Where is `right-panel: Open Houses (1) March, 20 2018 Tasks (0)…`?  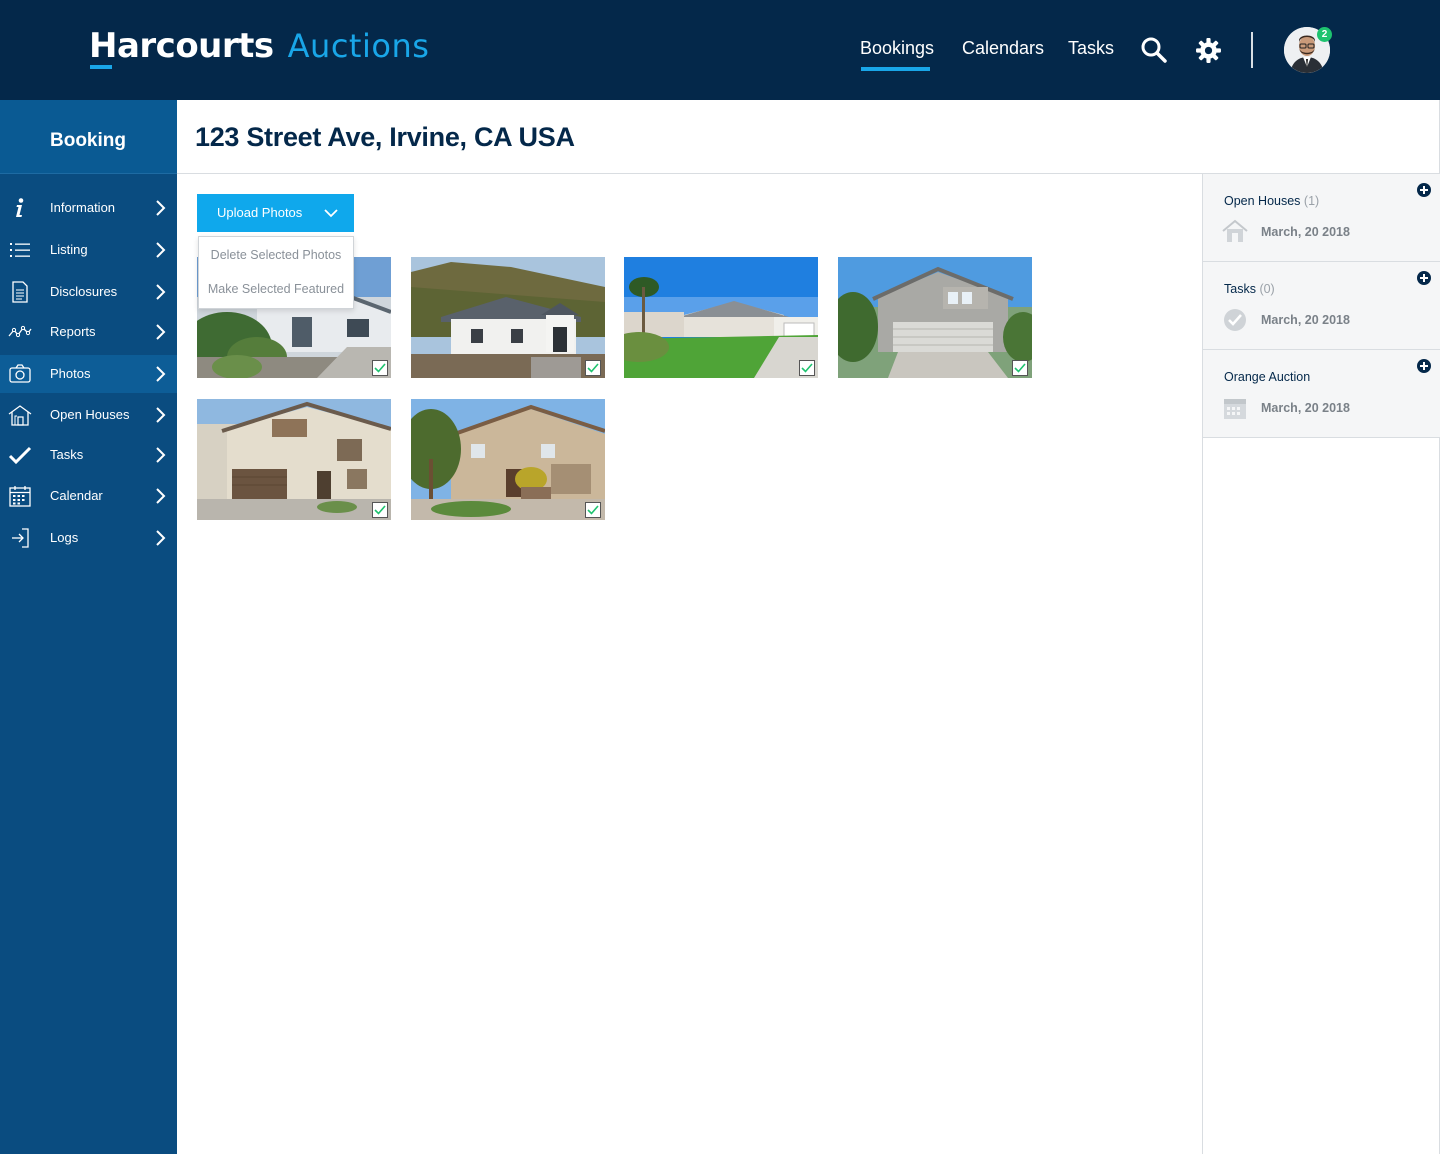
right-panel: Open Houses (1) March, 20 2018 Tasks (0)… is located at coordinates (1321, 664).